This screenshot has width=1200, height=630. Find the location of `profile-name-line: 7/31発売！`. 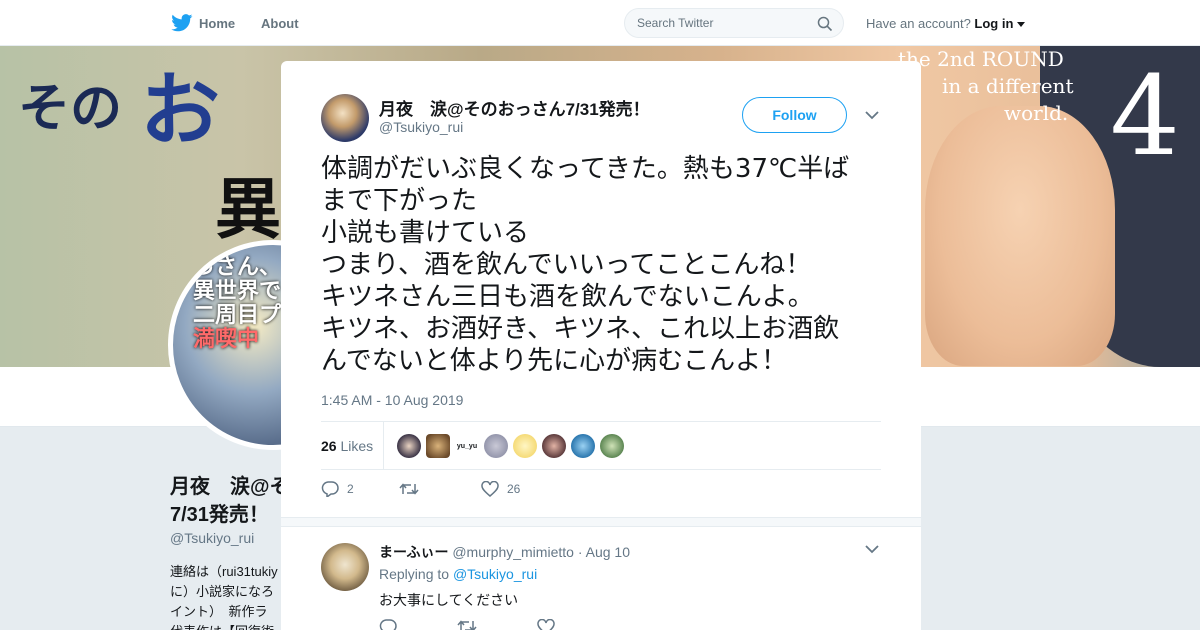

profile-name-line: 7/31発売！ is located at coordinates (219, 515).